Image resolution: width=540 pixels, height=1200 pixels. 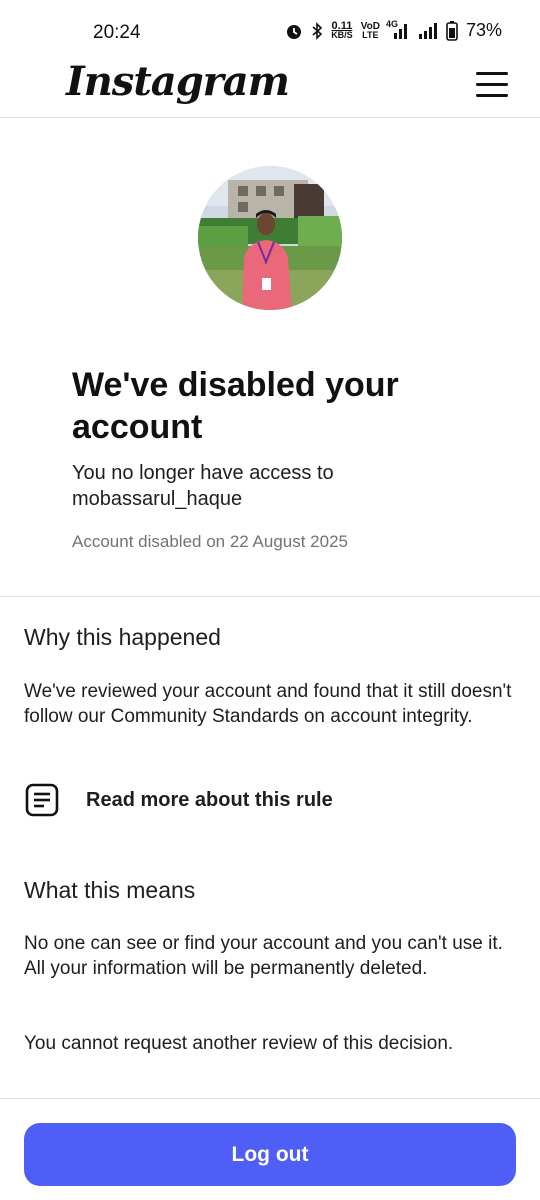 What do you see at coordinates (235, 406) in the screenshot?
I see `page-title: We've disabled your account` at bounding box center [235, 406].